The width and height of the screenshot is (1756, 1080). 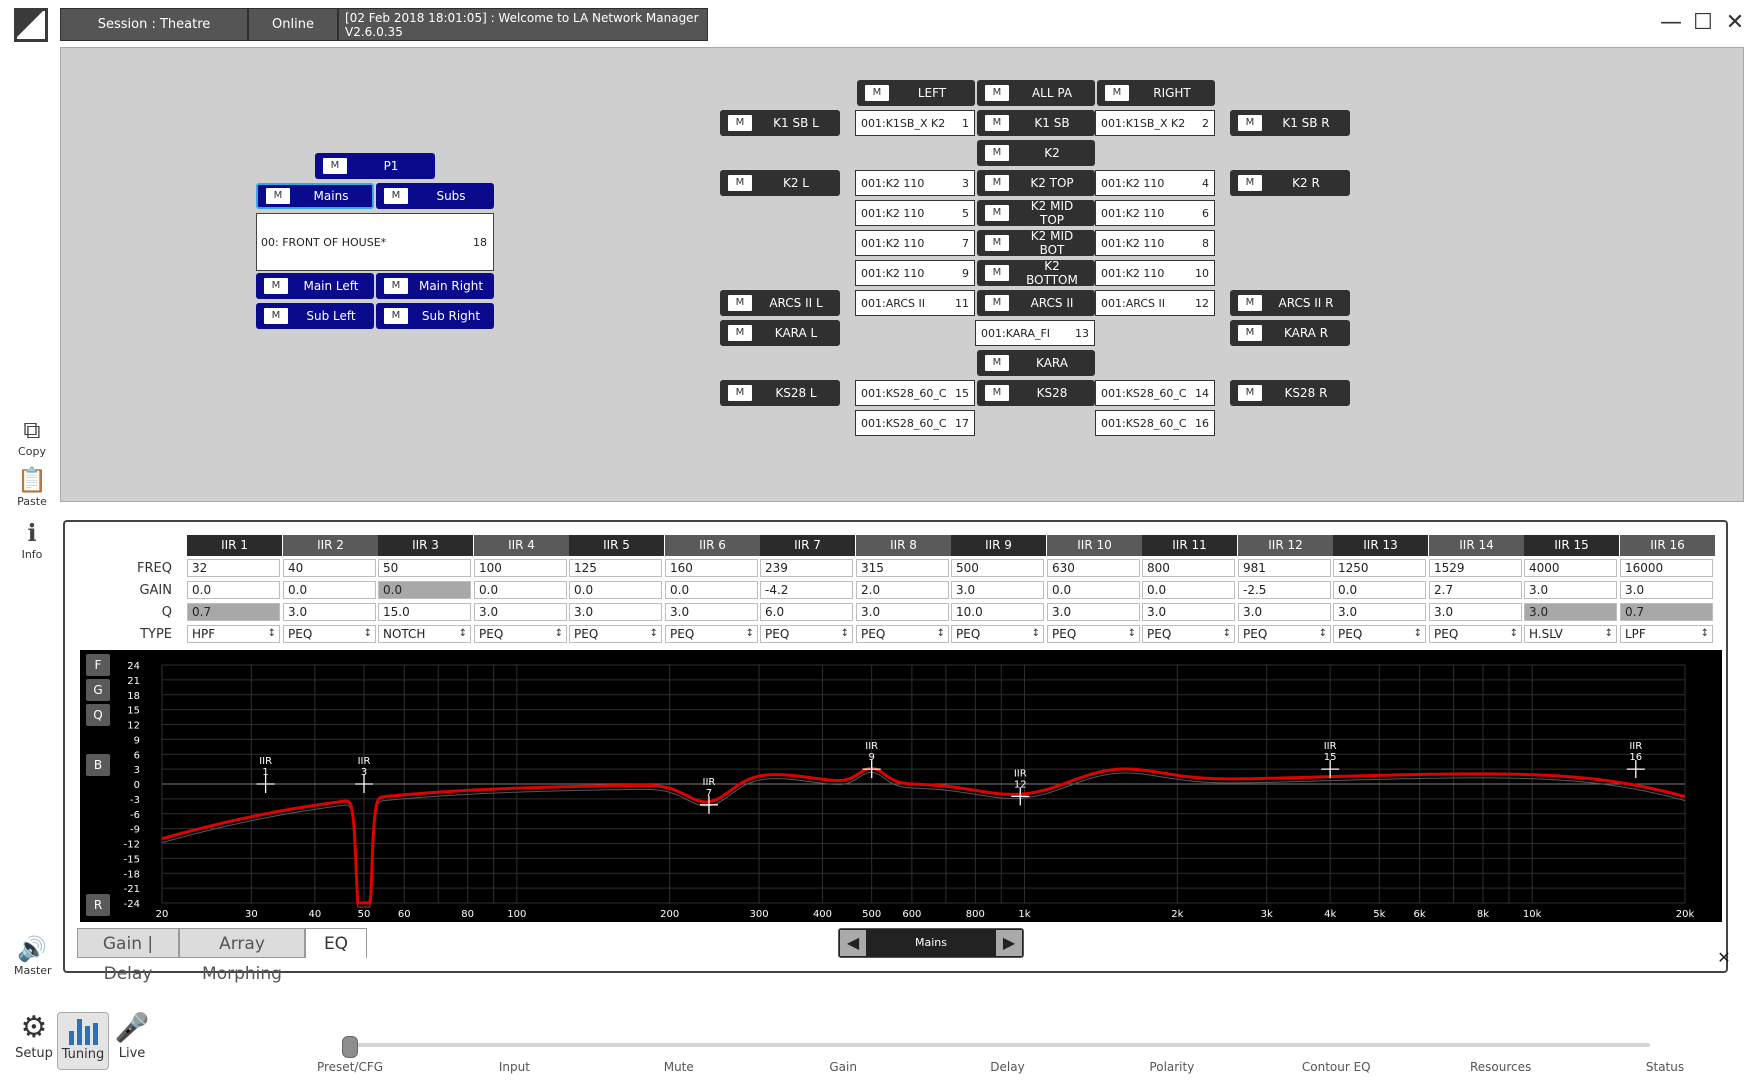 I want to click on minimize-icon: —, so click(x=1671, y=23).